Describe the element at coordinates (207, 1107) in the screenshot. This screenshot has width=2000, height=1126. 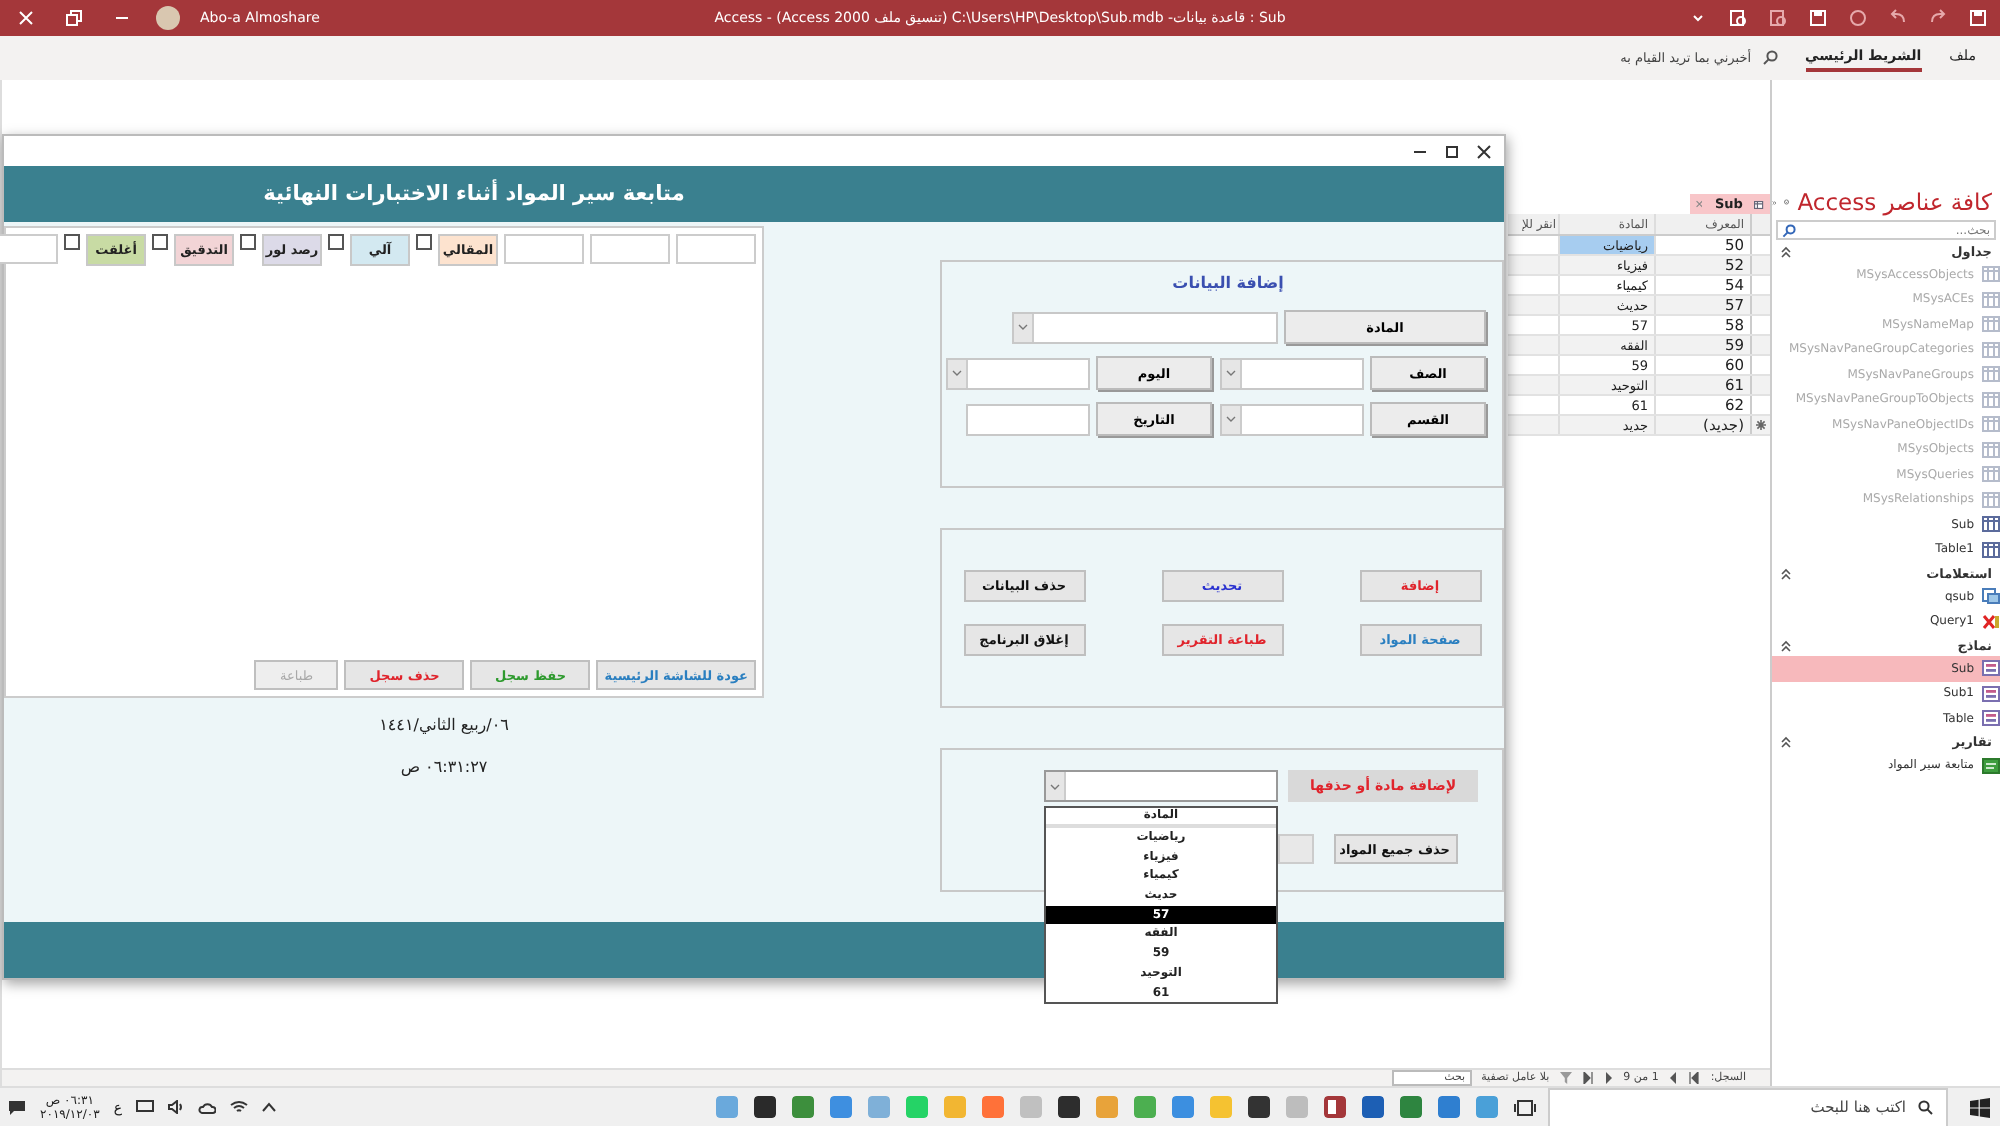
I see `cloud-icon` at that location.